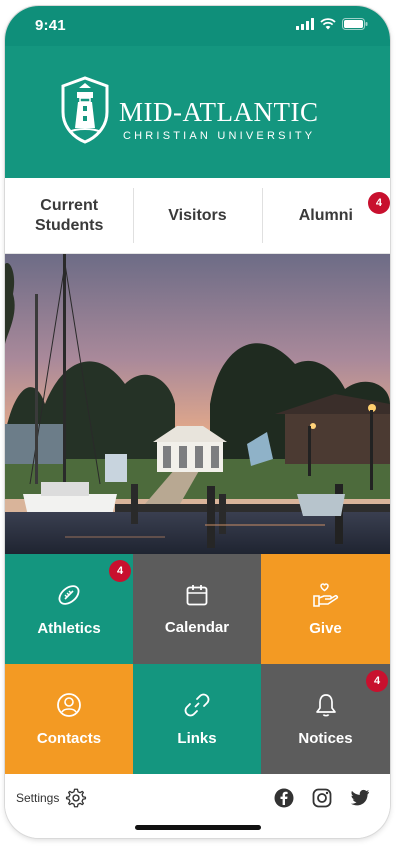  I want to click on settings-button: Settings, so click(51, 798).